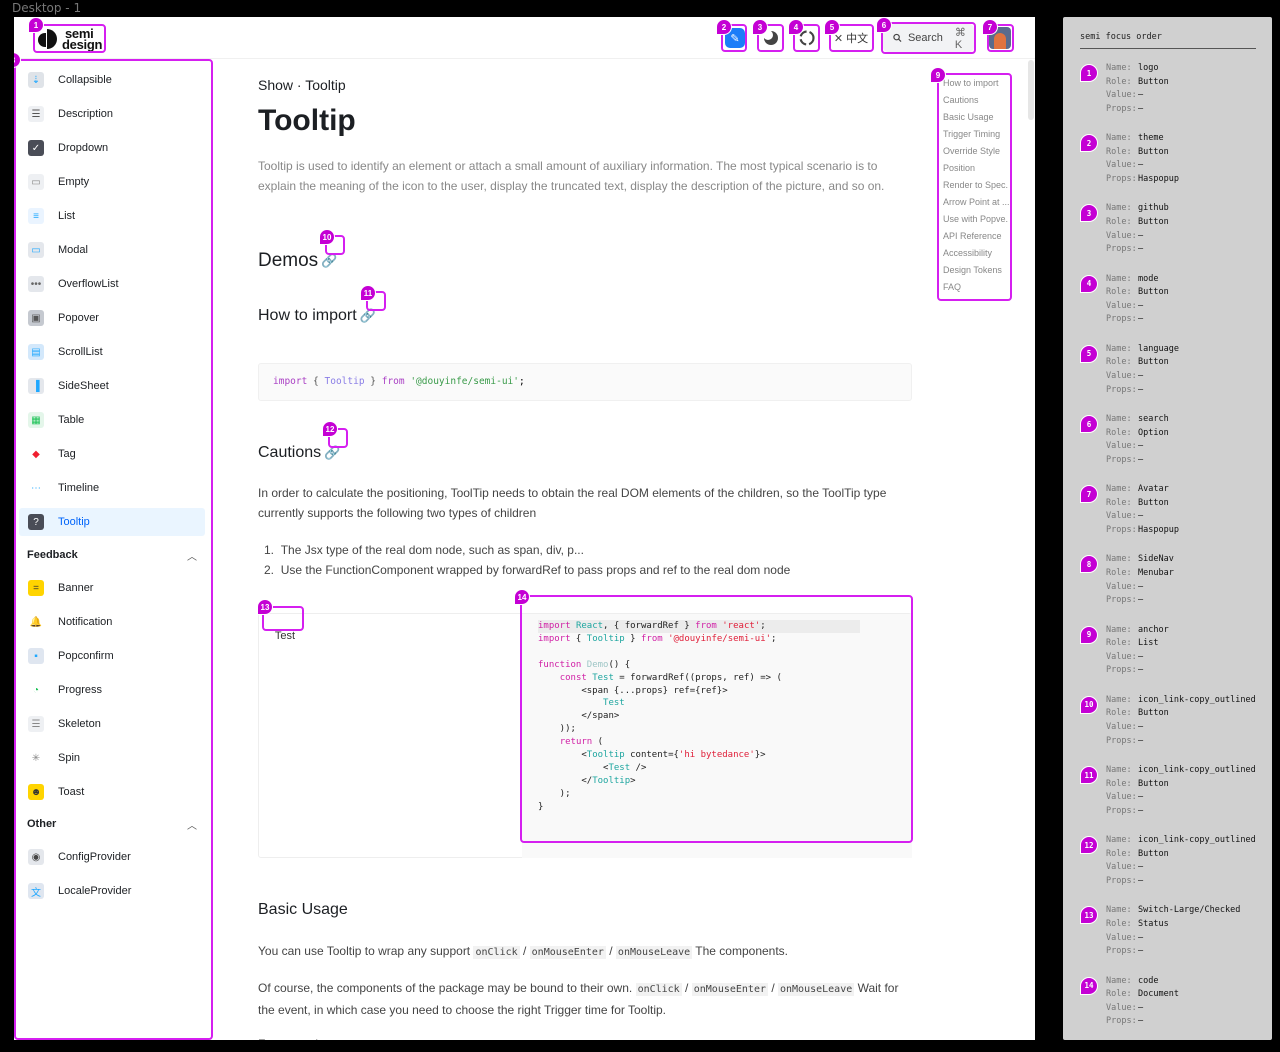 Image resolution: width=1280 pixels, height=1052 pixels. Describe the element at coordinates (112, 454) in the screenshot. I see `sidebar-item-tag: ◆ Tag` at that location.